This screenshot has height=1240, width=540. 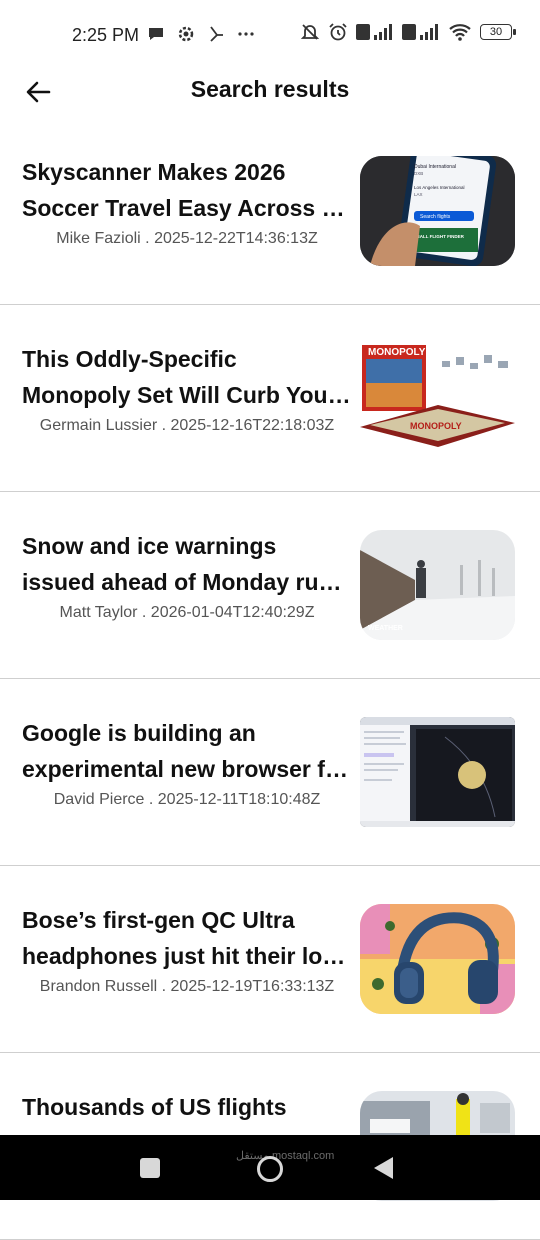 What do you see at coordinates (186, 34) in the screenshot?
I see `settings-gear-icon` at bounding box center [186, 34].